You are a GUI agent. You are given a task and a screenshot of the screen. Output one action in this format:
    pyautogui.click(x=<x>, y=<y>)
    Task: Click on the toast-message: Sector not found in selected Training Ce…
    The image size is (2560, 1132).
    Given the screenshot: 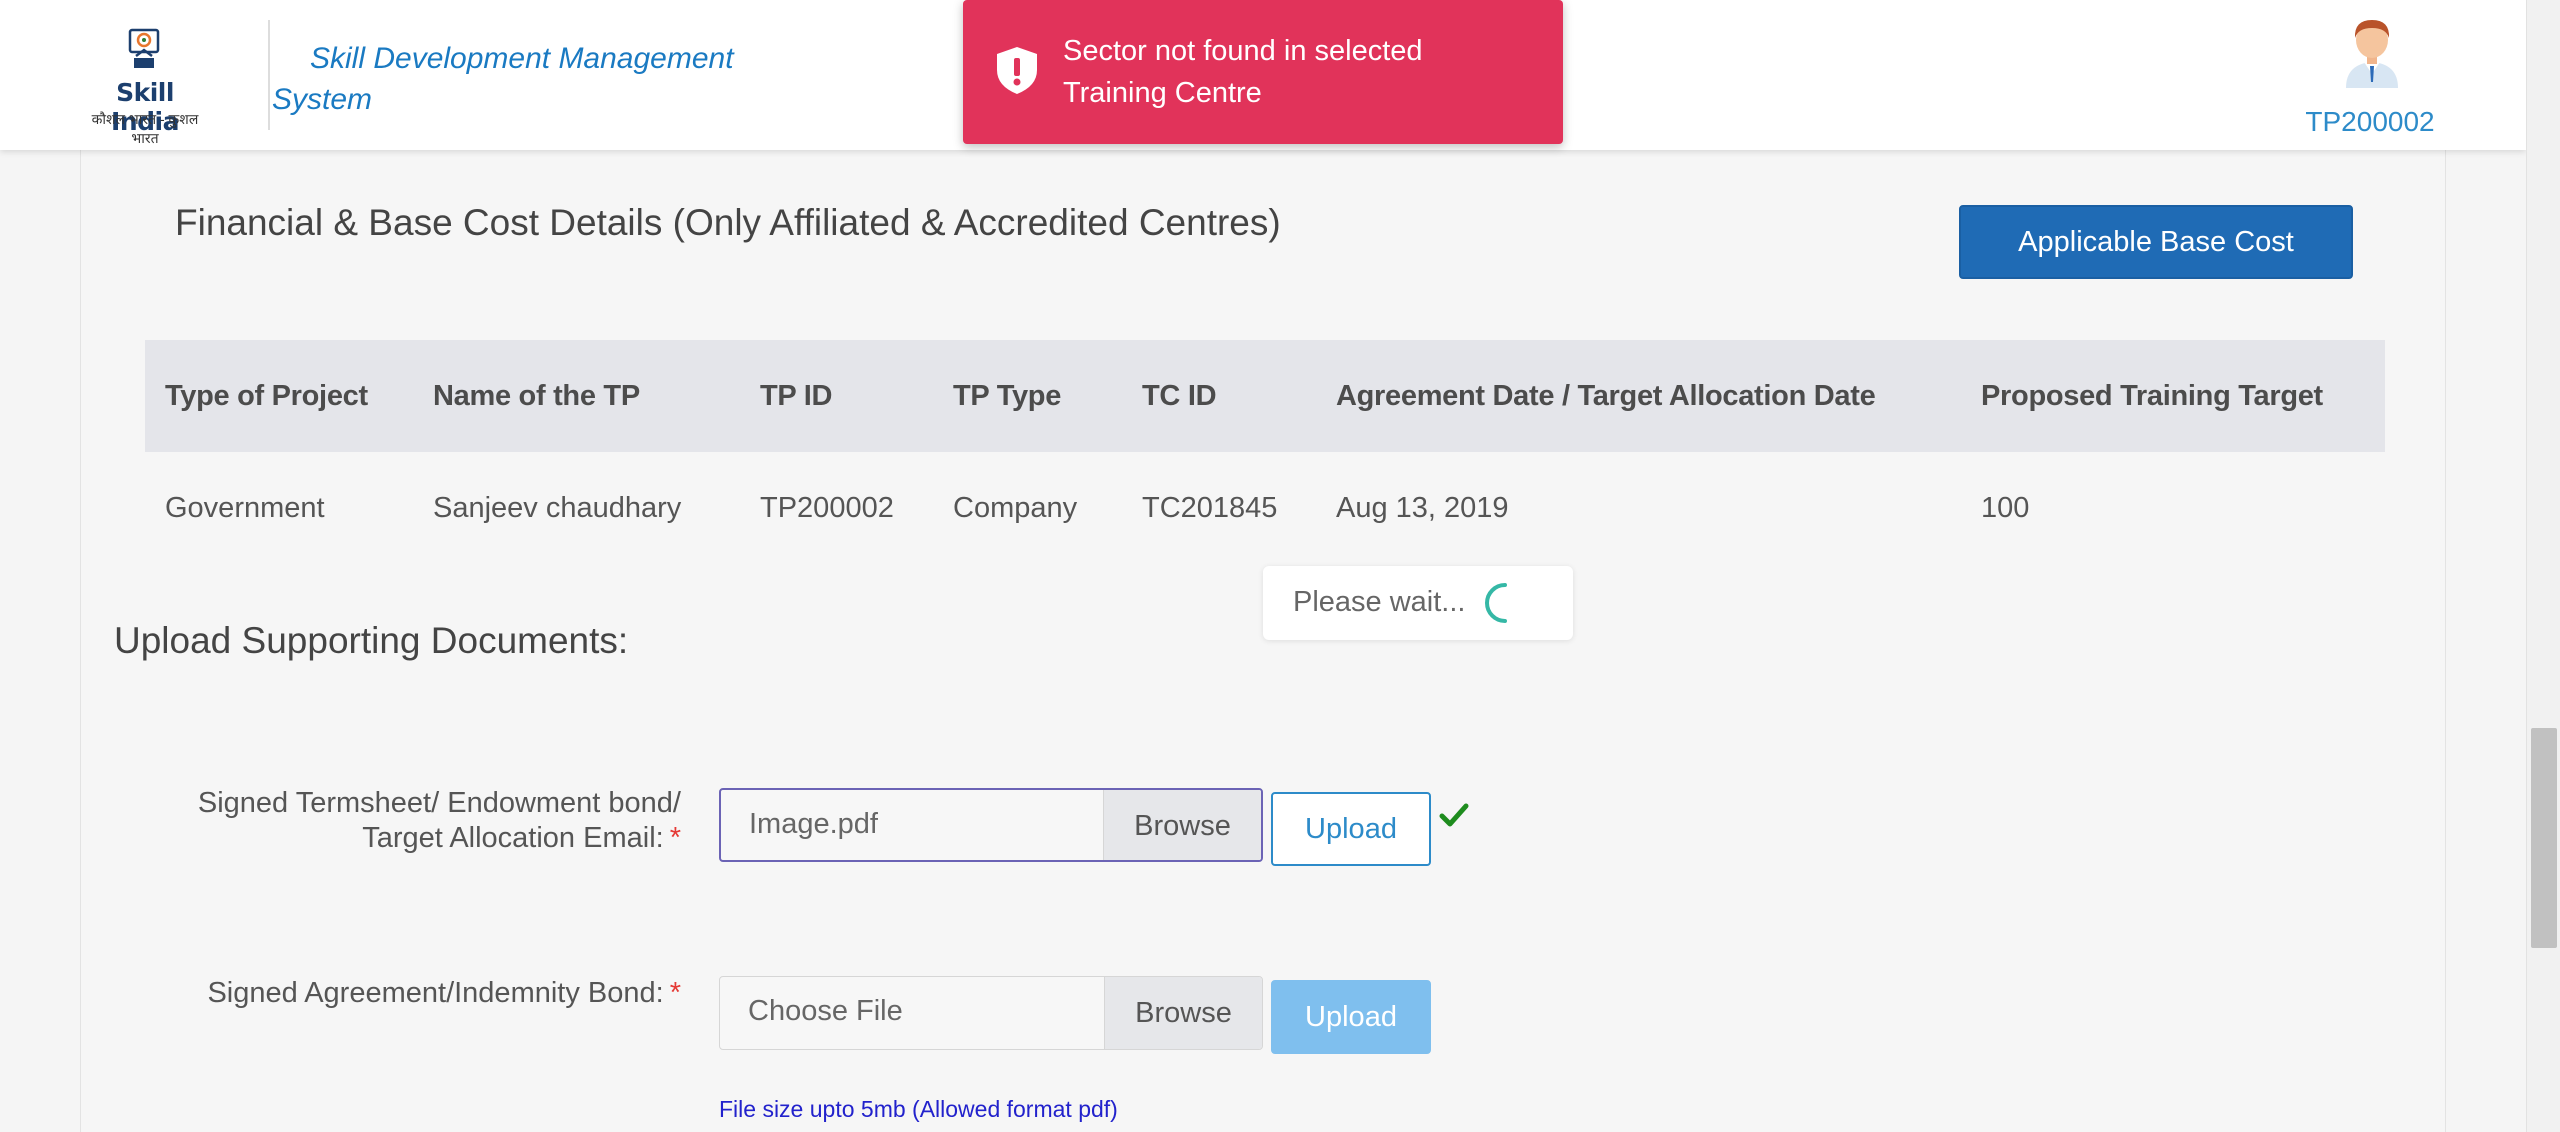 What is the action you would take?
    pyautogui.click(x=1243, y=72)
    